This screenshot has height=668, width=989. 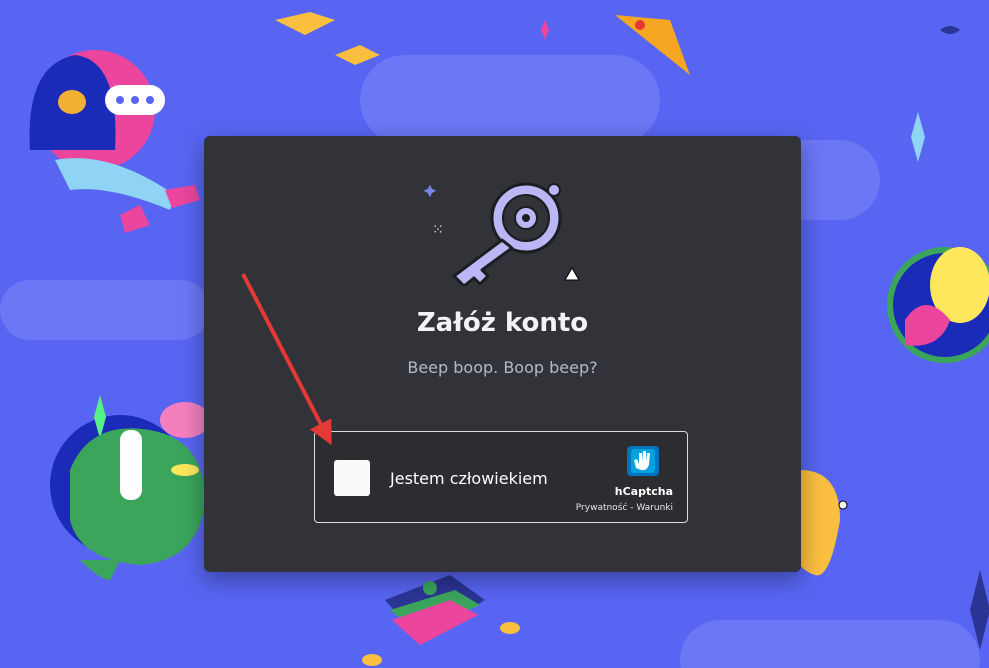 I want to click on page-subtitle: Beep boop. Boop beep?, so click(x=502, y=367).